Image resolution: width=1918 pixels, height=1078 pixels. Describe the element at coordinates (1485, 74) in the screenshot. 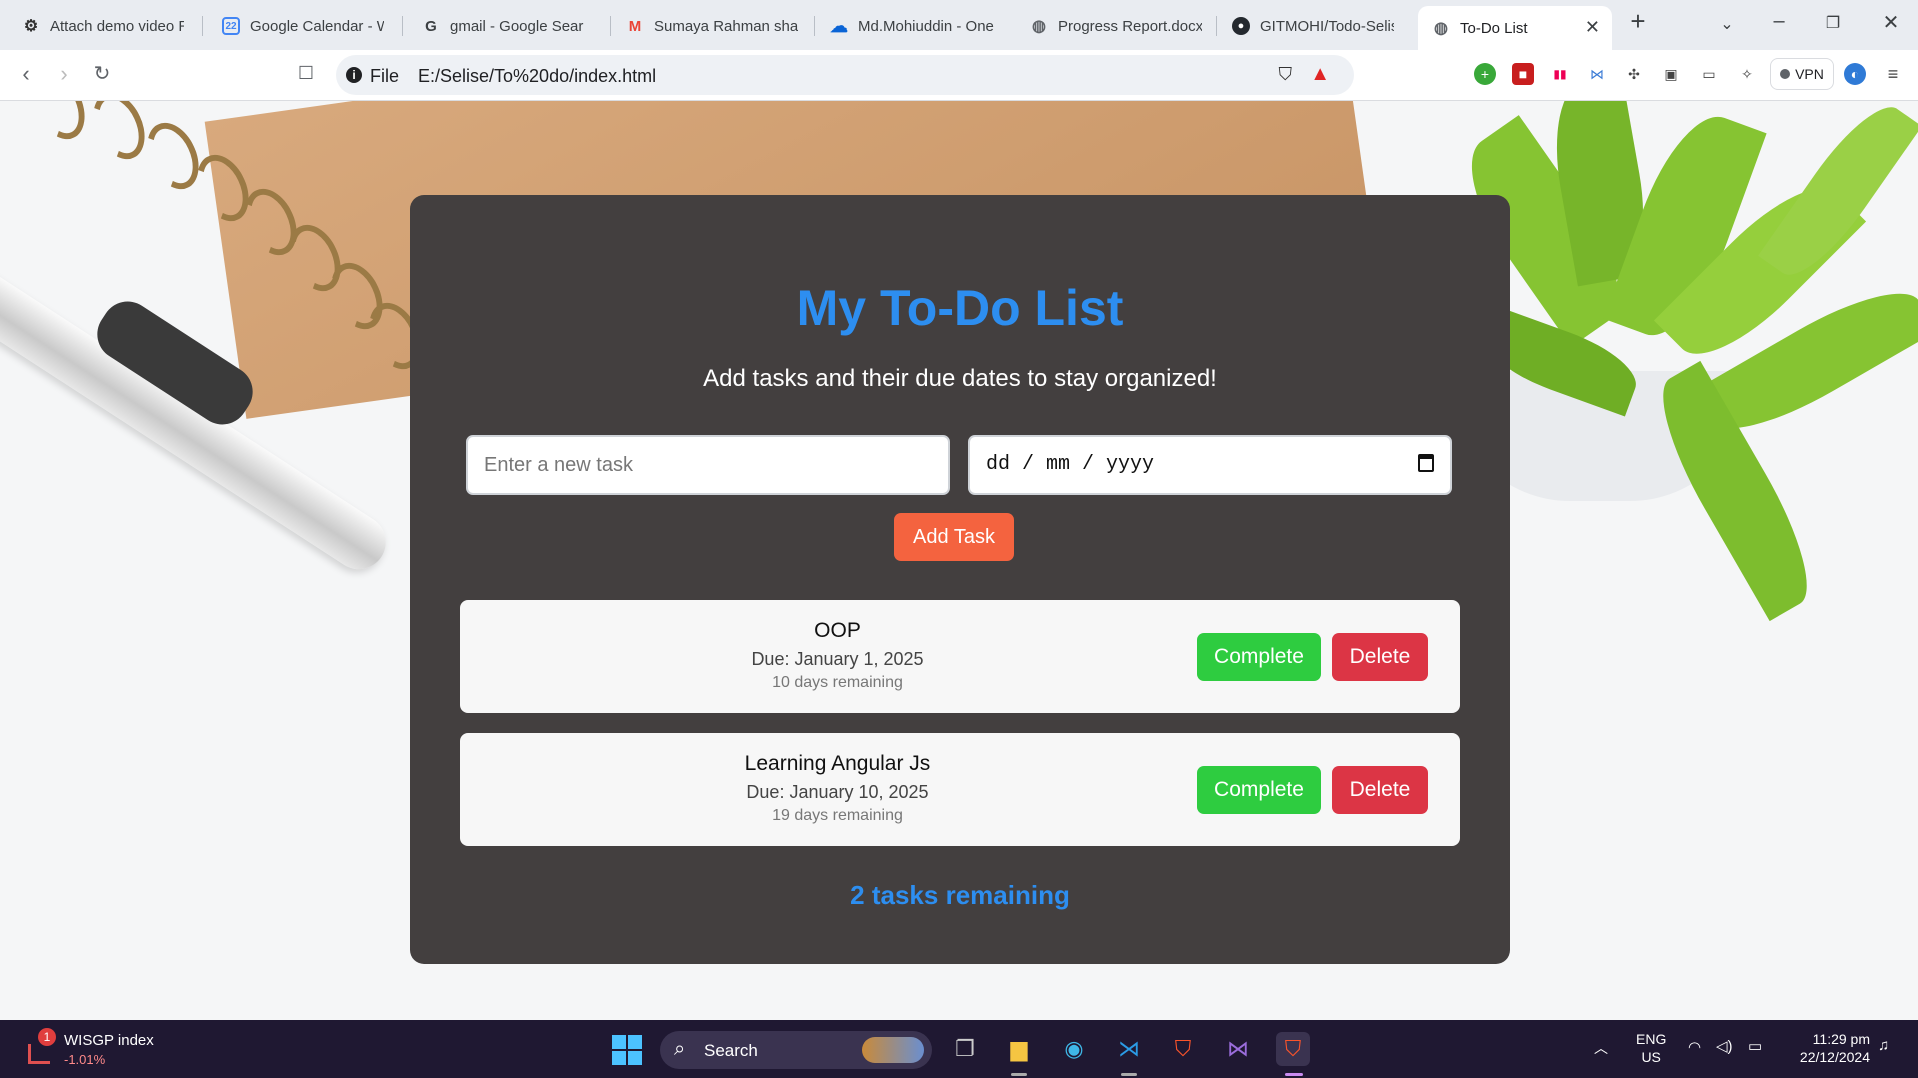

I see `add-extension-icon: +` at that location.